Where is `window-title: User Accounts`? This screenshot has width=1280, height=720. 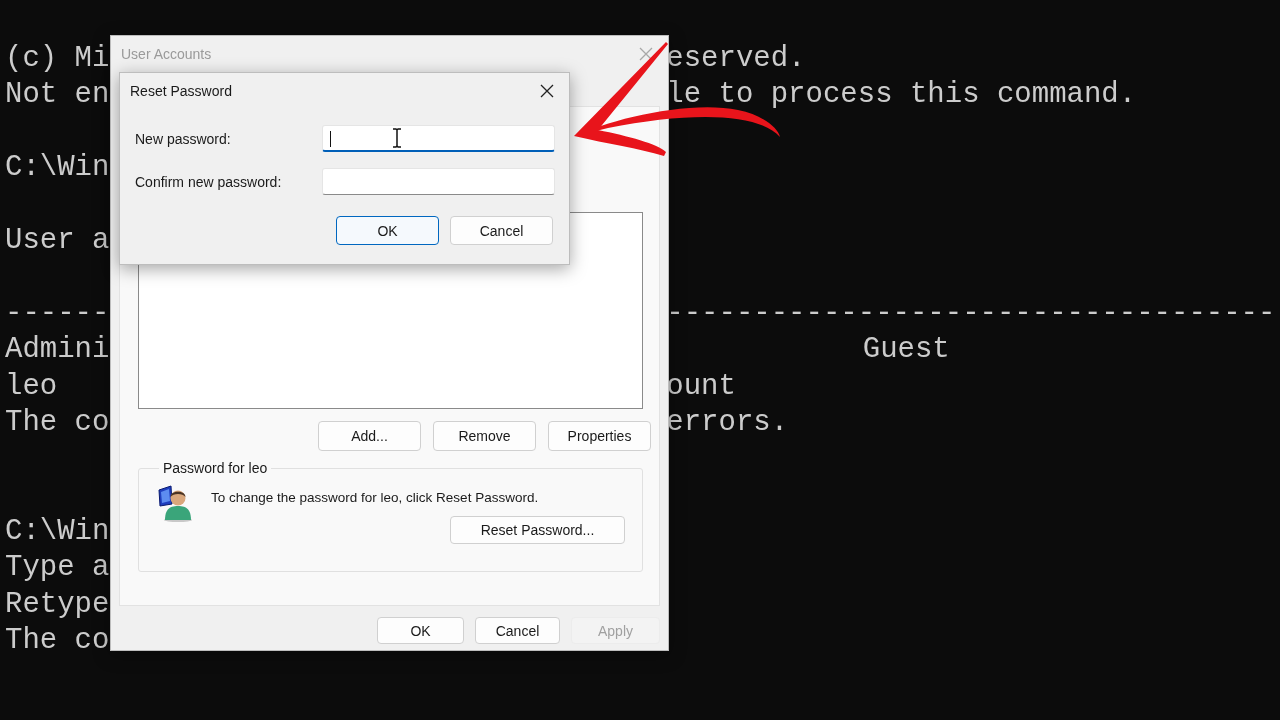 window-title: User Accounts is located at coordinates (166, 54).